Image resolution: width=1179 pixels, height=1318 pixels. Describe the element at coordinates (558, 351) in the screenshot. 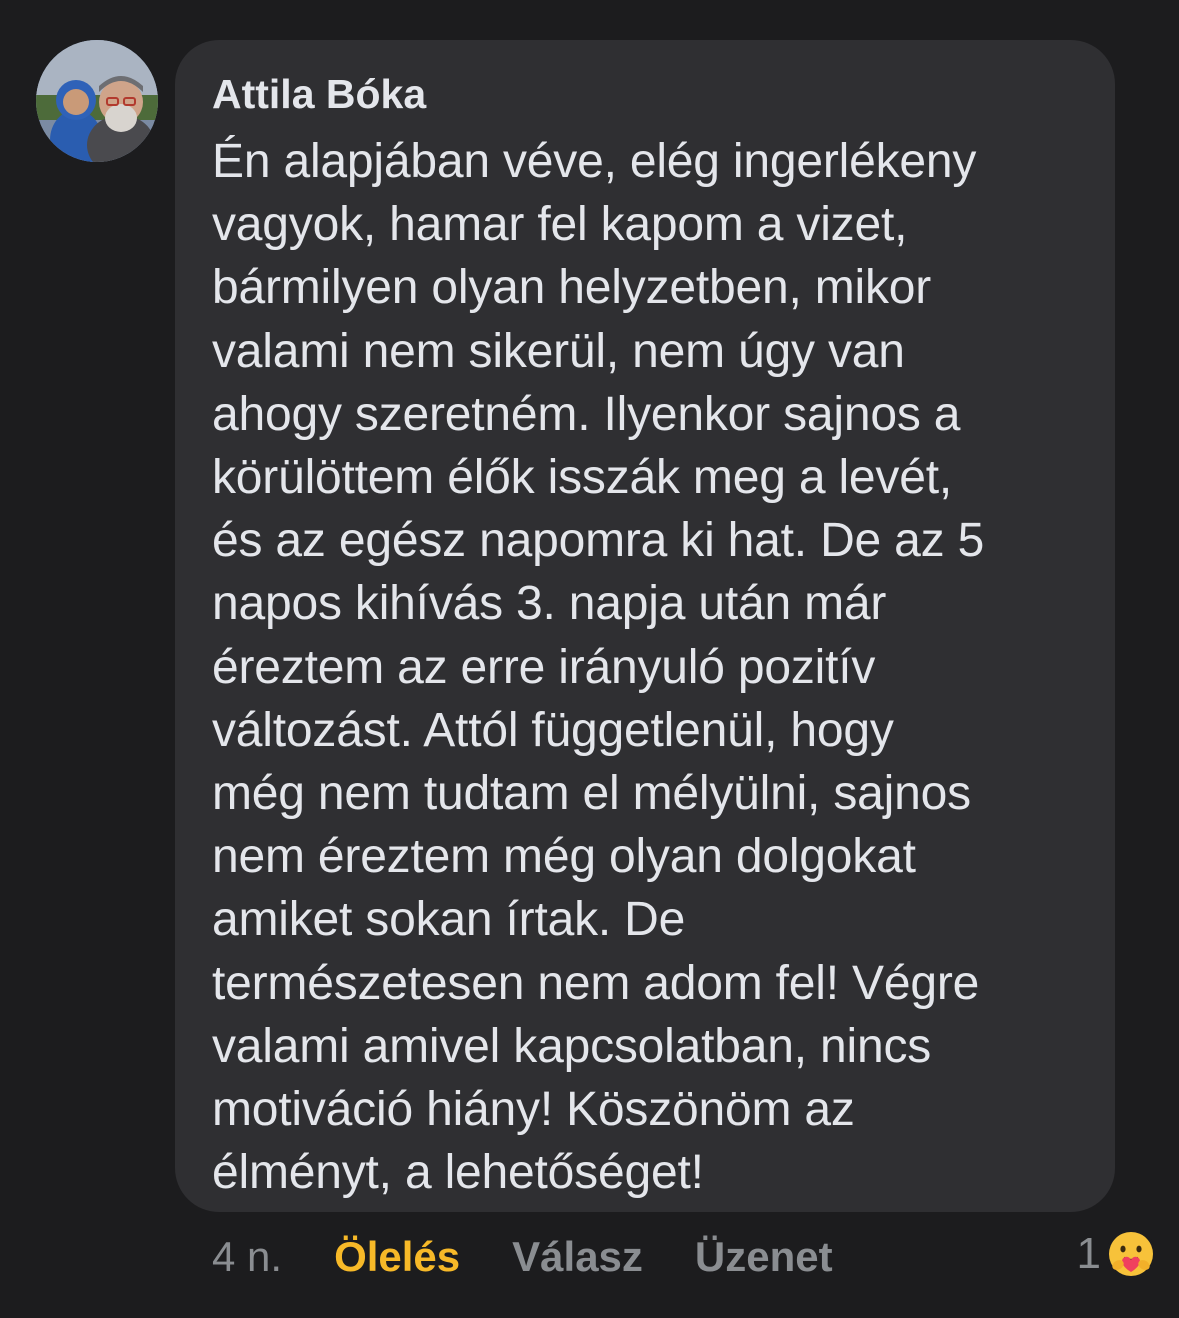

I see `comment-line: valami nem sikerül, nem úgy van` at that location.